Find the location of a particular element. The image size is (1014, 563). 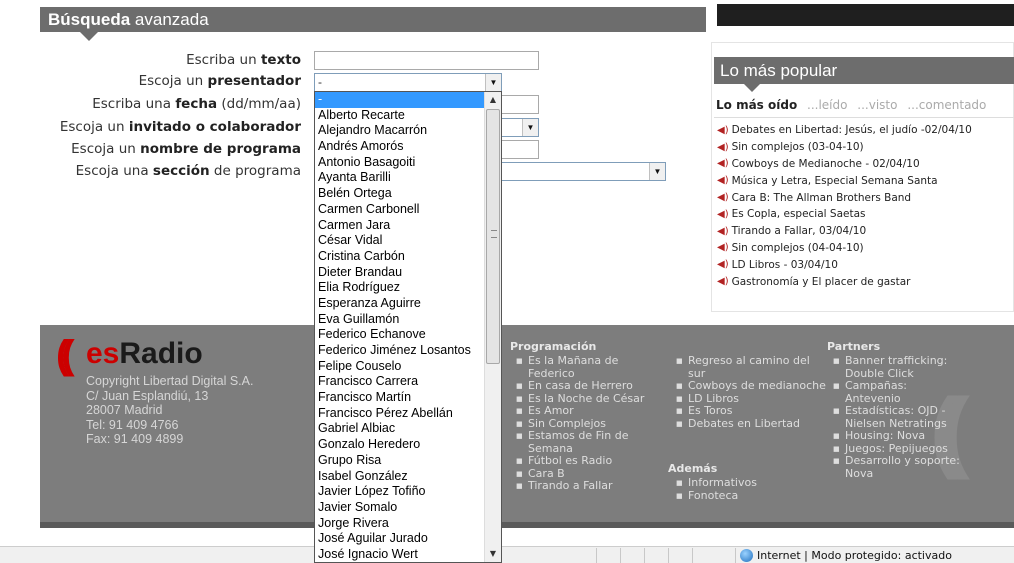

dropdown-option: Cristina Carbón is located at coordinates (408, 257).